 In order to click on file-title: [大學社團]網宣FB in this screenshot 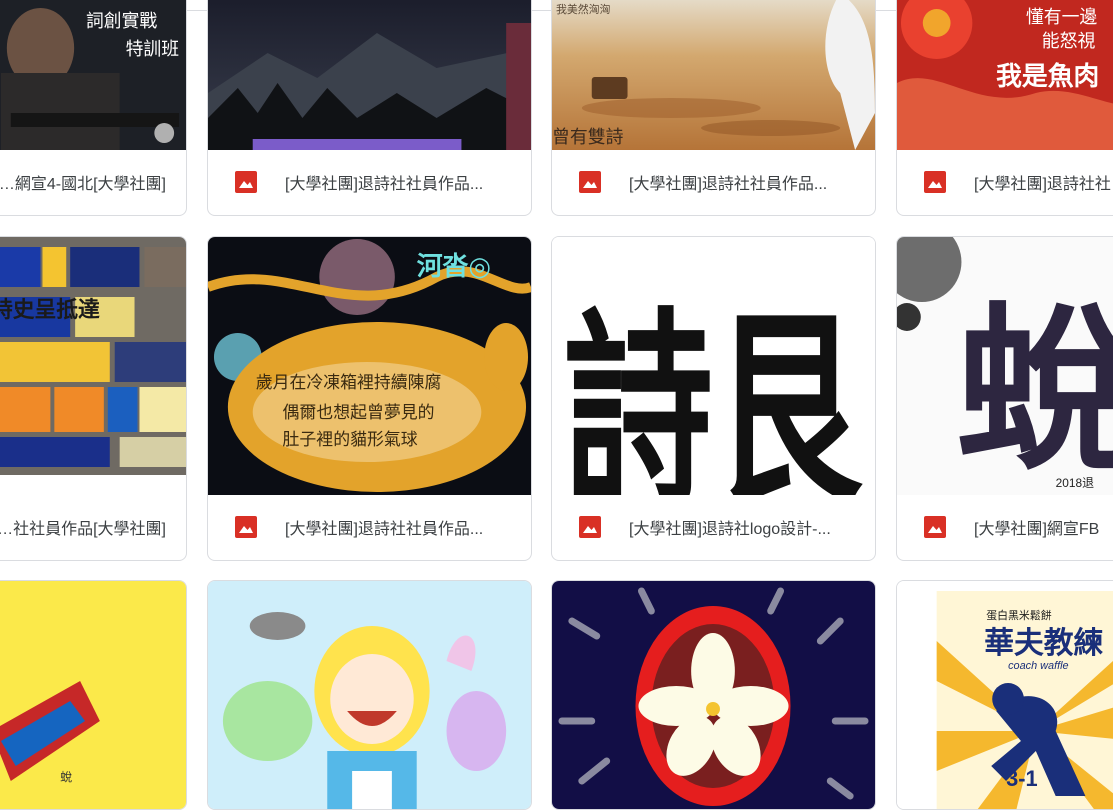, I will do `click(1043, 527)`.